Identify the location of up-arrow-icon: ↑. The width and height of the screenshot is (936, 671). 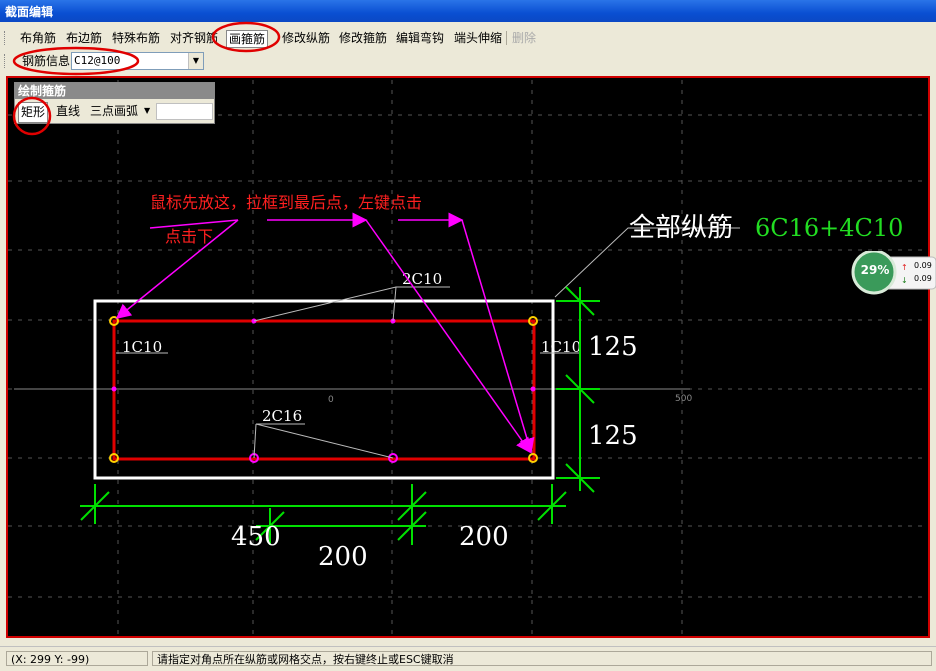
(904, 267).